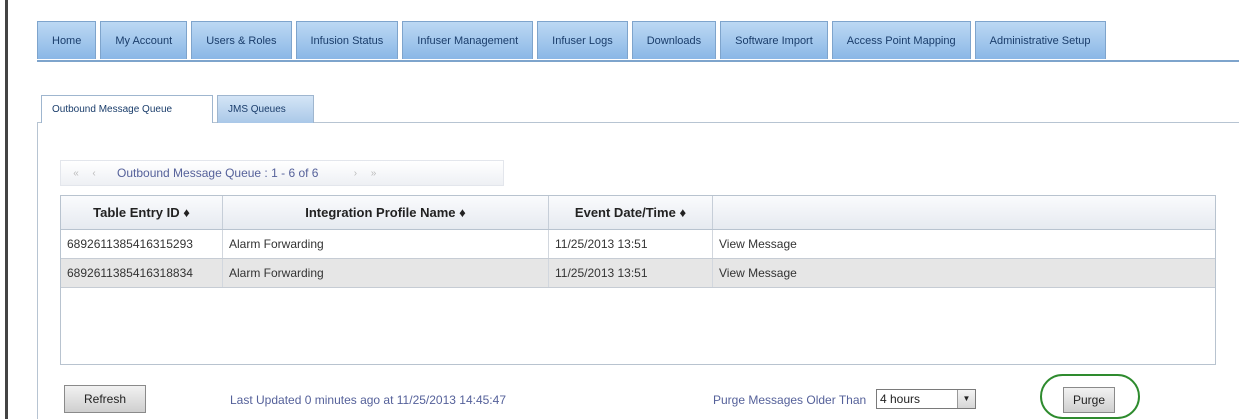  What do you see at coordinates (105, 399) in the screenshot?
I see `refresh-button: Refresh` at bounding box center [105, 399].